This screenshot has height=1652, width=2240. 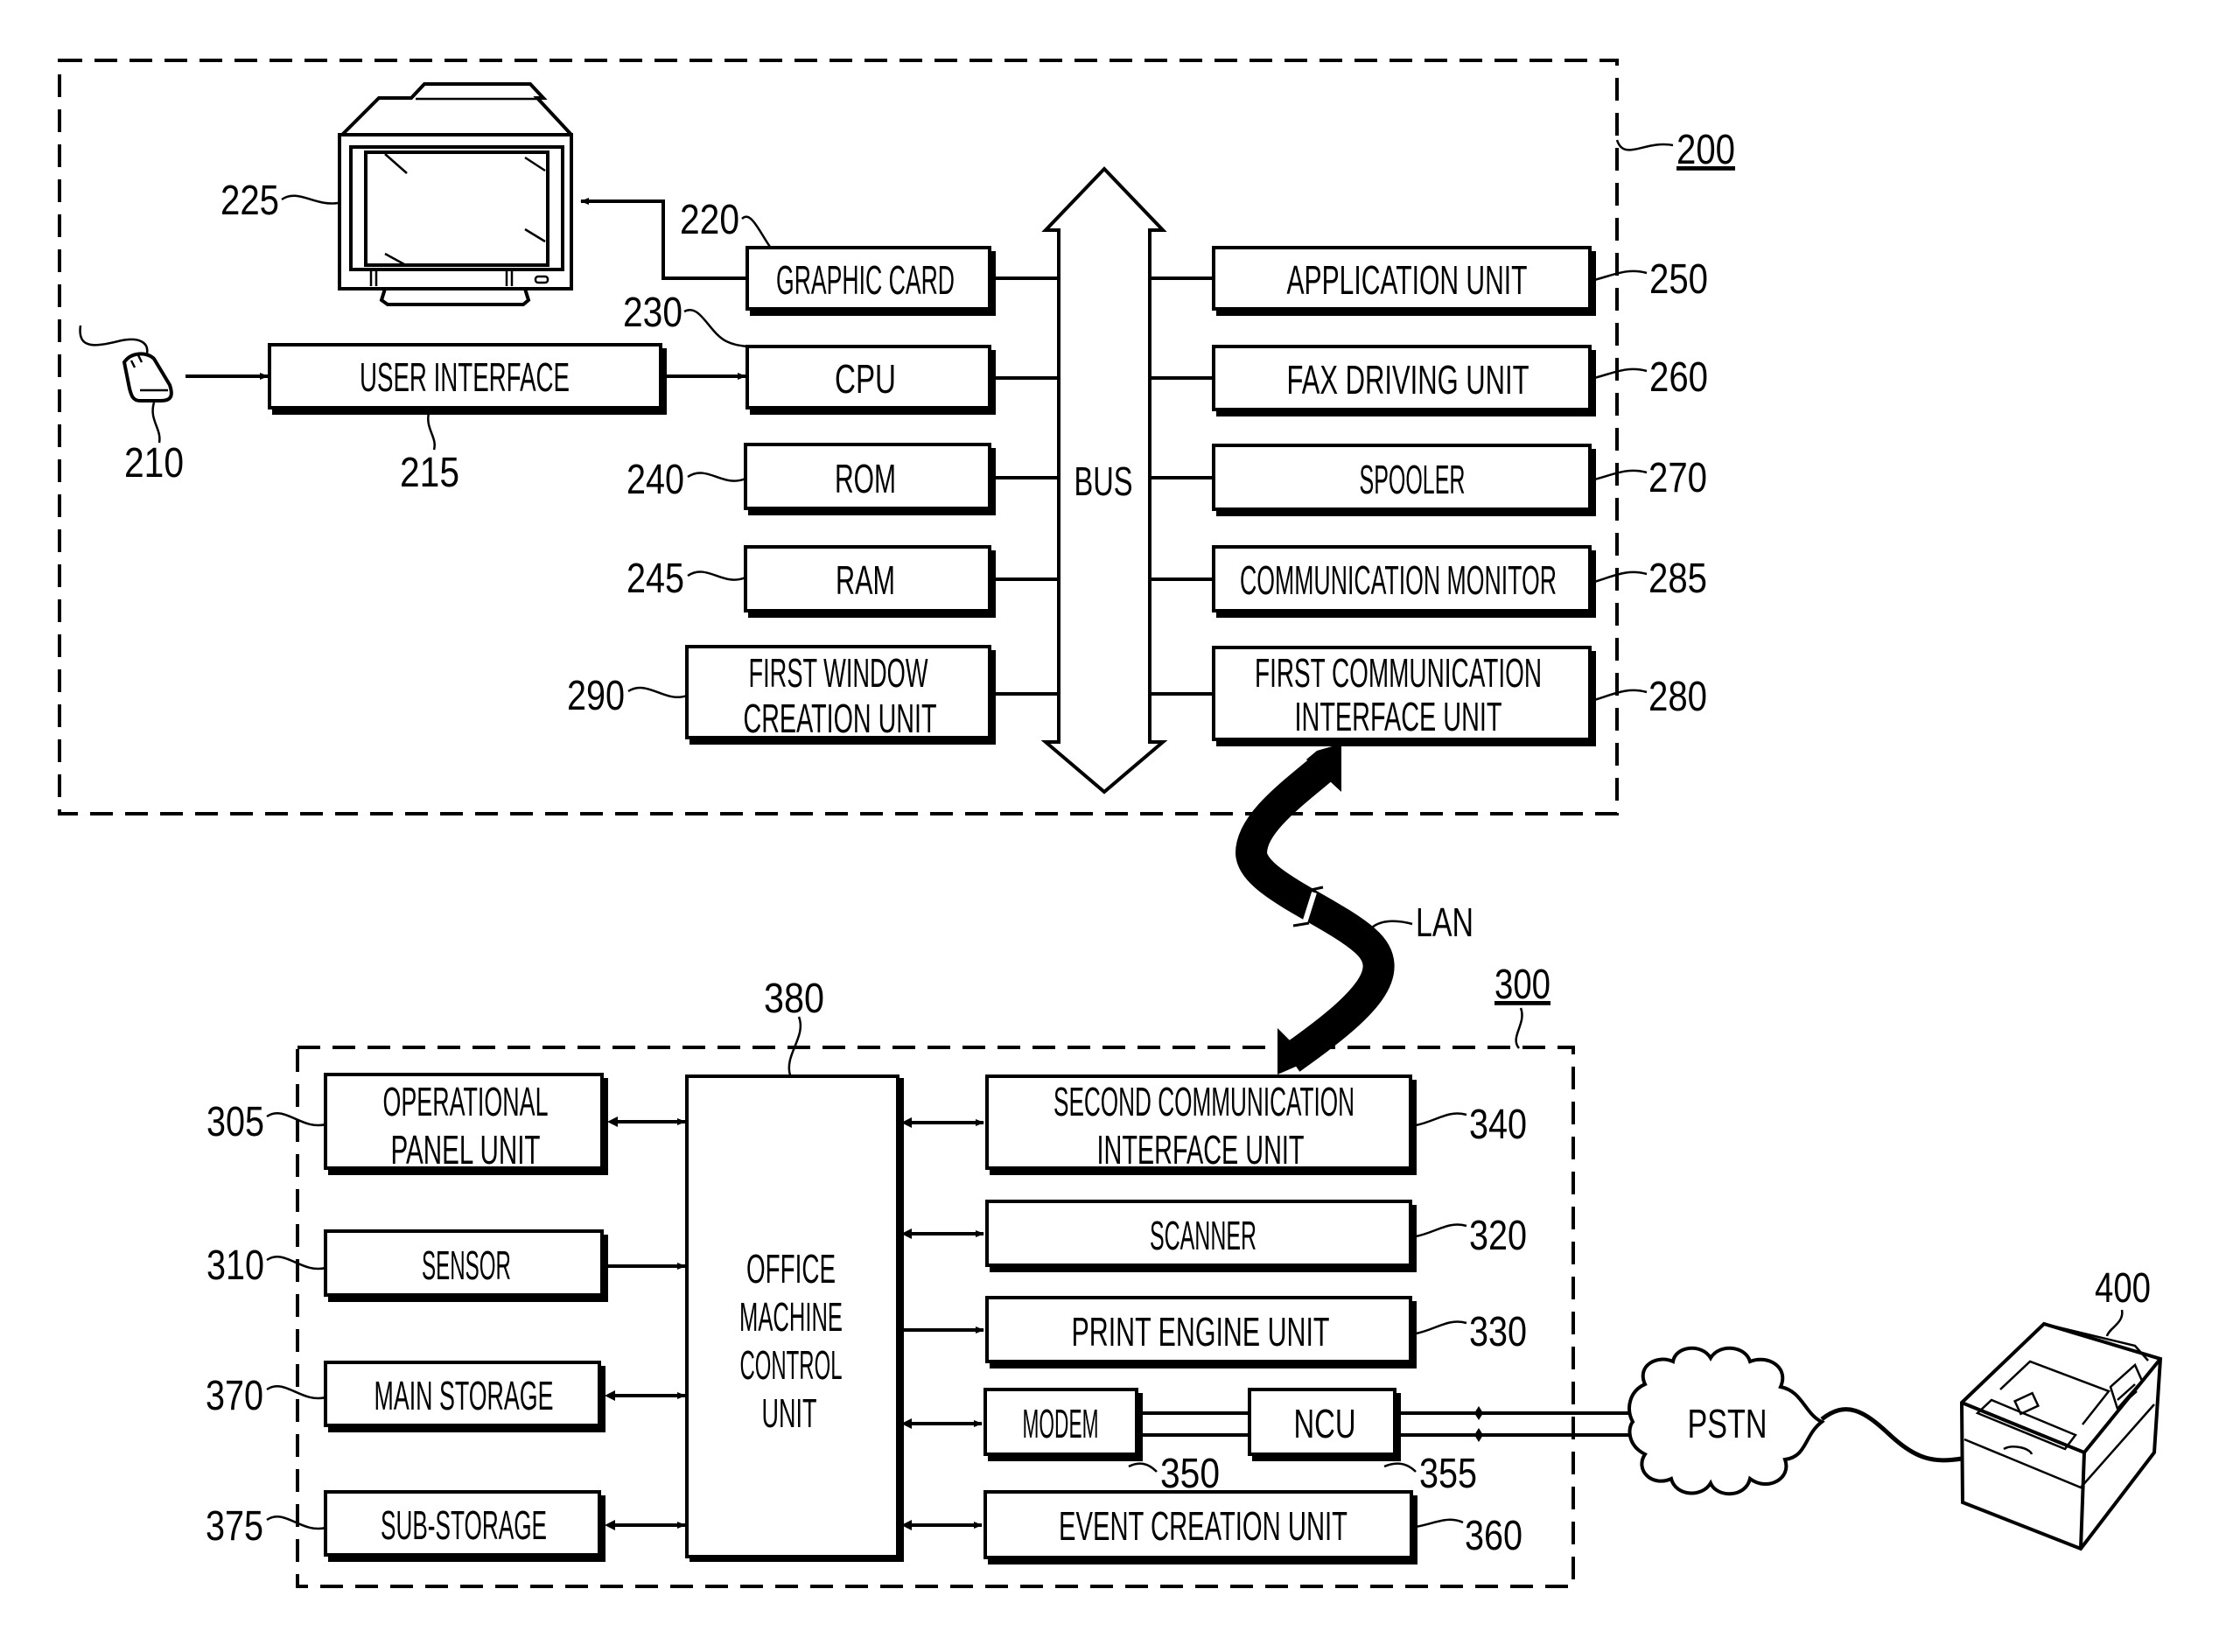 What do you see at coordinates (756, 231) in the screenshot?
I see `ref-220-leader` at bounding box center [756, 231].